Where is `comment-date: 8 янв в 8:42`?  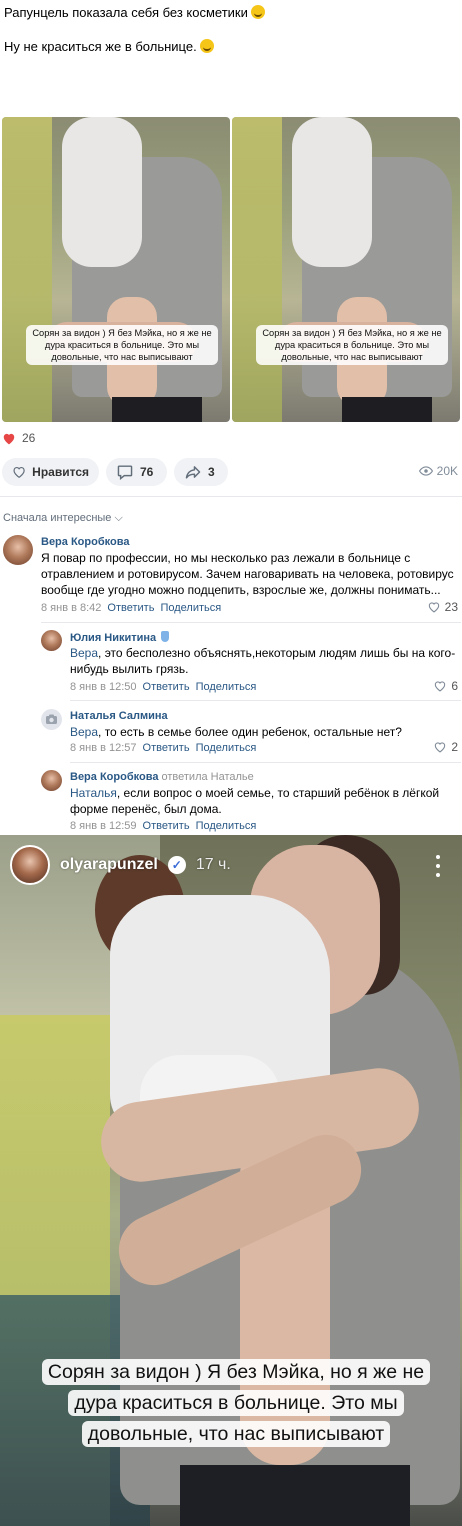
comment-date: 8 янв в 8:42 is located at coordinates (71, 608).